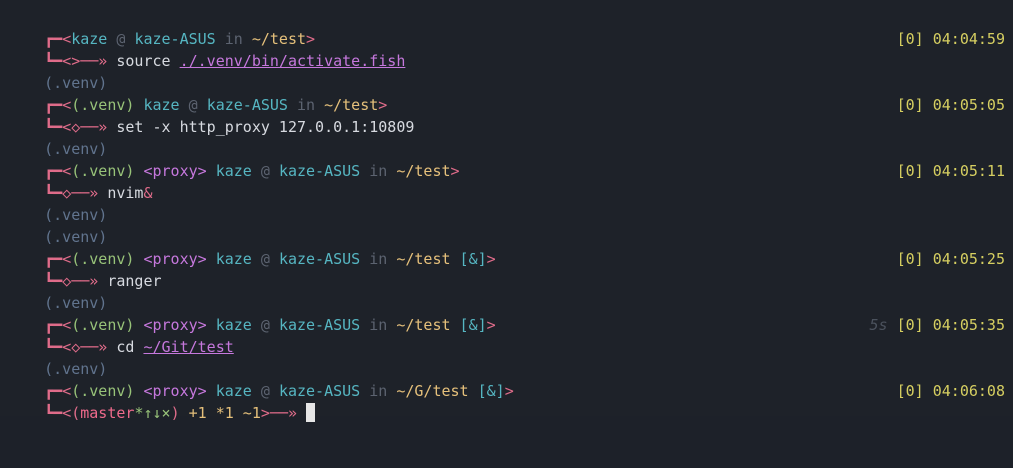 The height and width of the screenshot is (468, 1013). I want to click on git-open: <(, so click(71, 413).